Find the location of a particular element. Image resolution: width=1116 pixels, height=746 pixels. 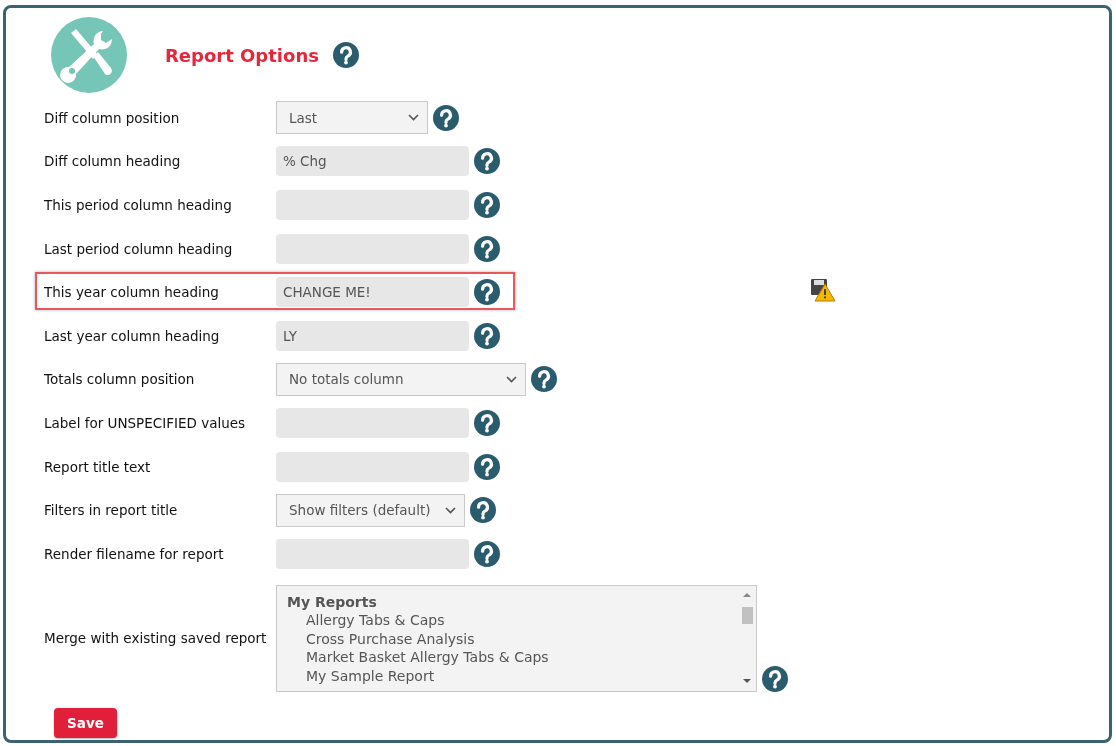

report-listbox: My Reports Allergy Tabs & Caps Cross Purchase Analysis Market Basket Allergy Tabs & Caps My Sample Report is located at coordinates (516, 638).